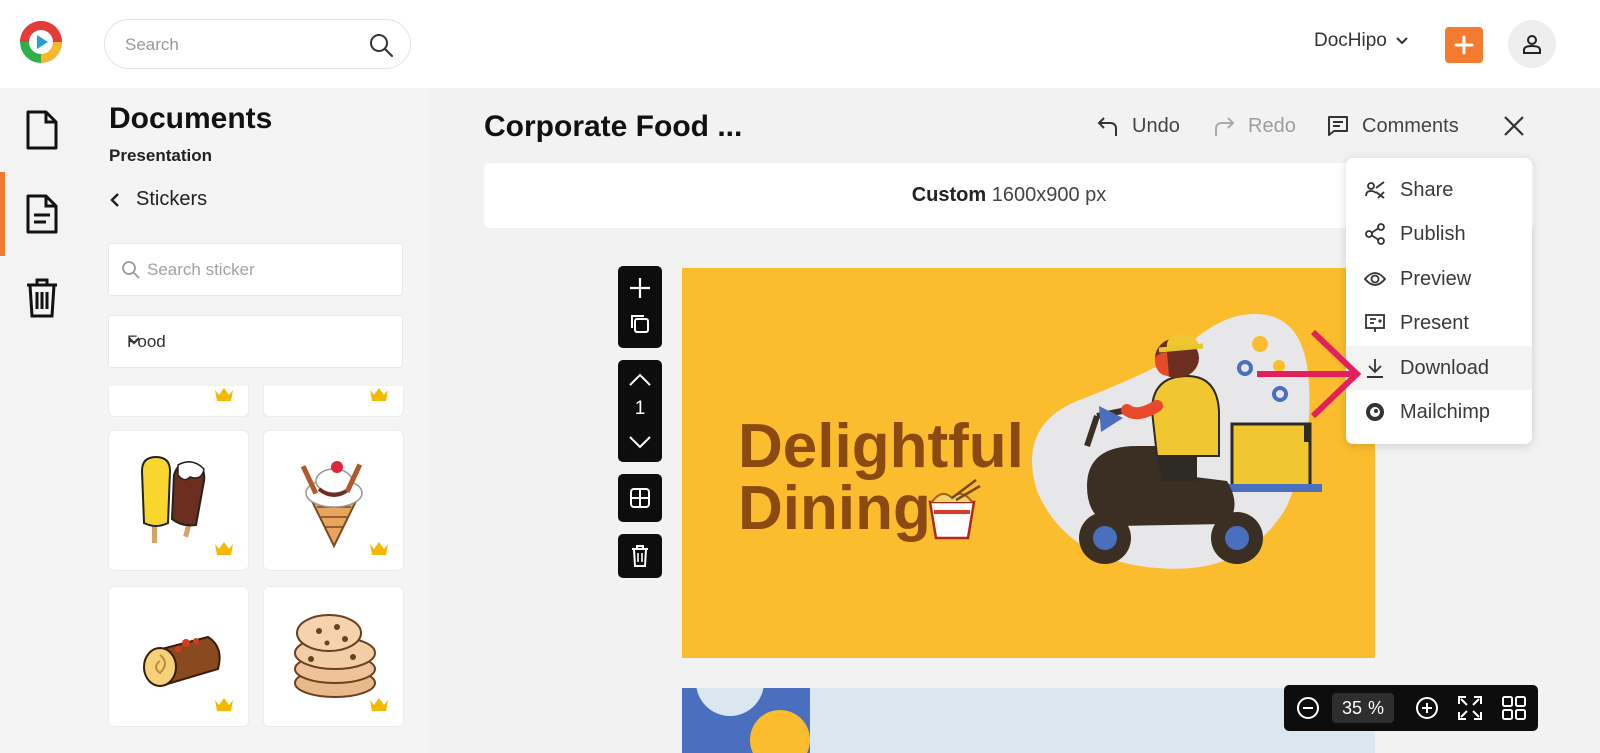 This screenshot has width=1600, height=753. What do you see at coordinates (1433, 233) in the screenshot?
I see `menu-item-label: Publish` at bounding box center [1433, 233].